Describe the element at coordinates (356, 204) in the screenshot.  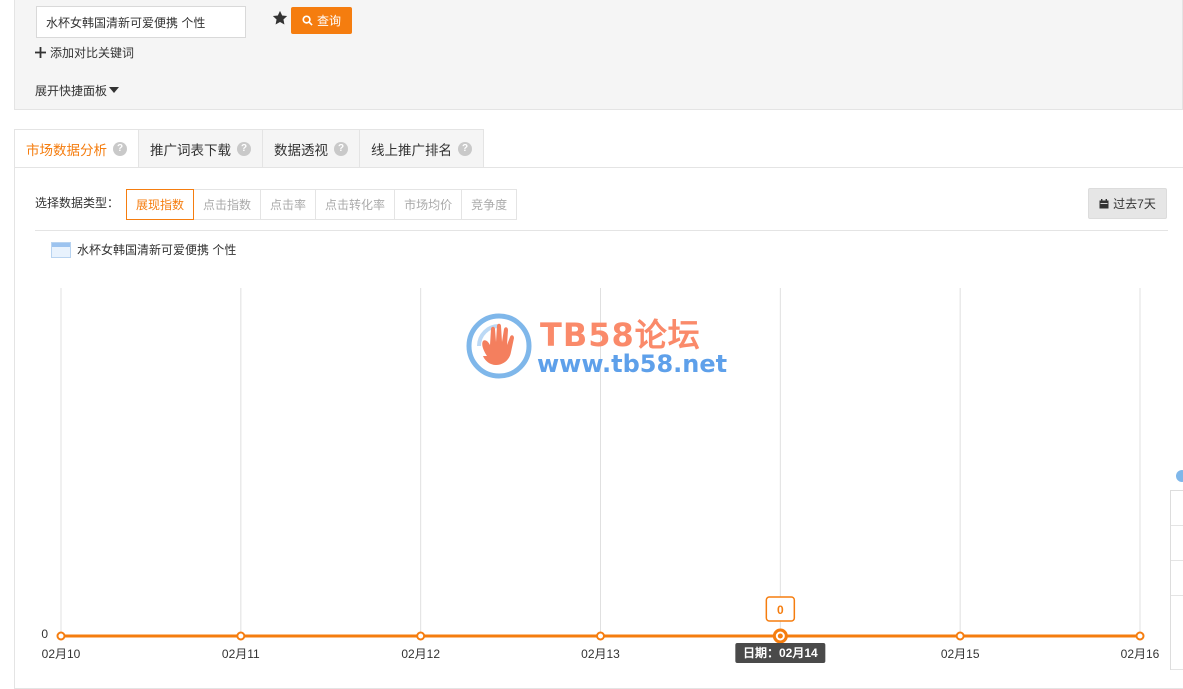
I see `data-type-conversion-rate: 点击转化率` at that location.